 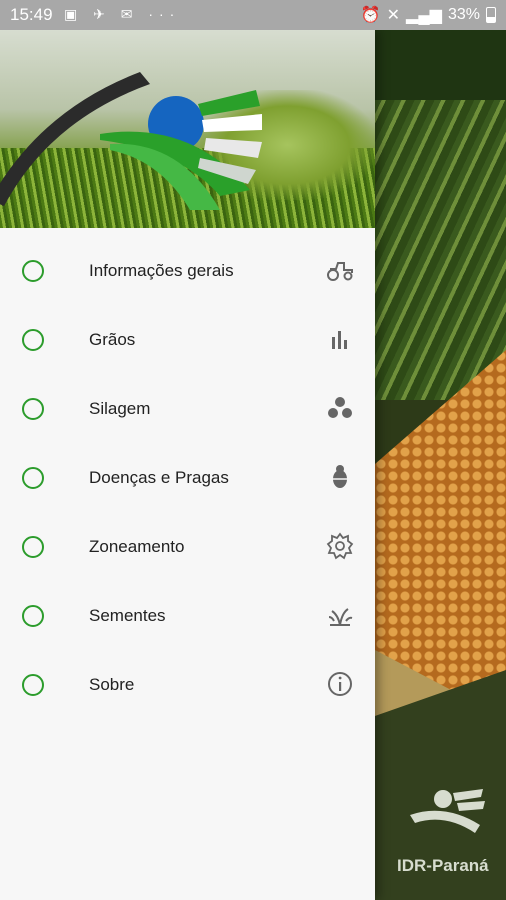 I want to click on menu-item-label: Sementes, so click(x=127, y=615).